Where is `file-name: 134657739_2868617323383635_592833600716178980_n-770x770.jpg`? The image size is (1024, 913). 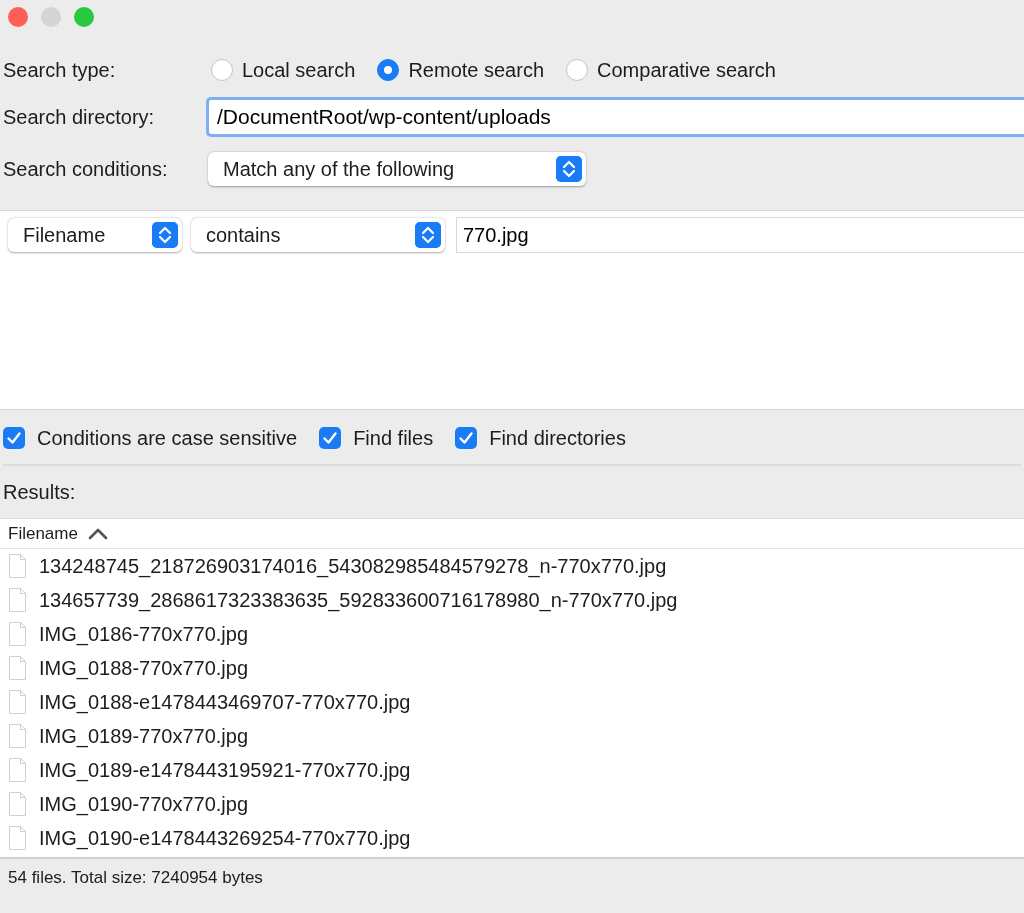
file-name: 134657739_2868617323383635_592833600716178980_n-770x770.jpg is located at coordinates (358, 600).